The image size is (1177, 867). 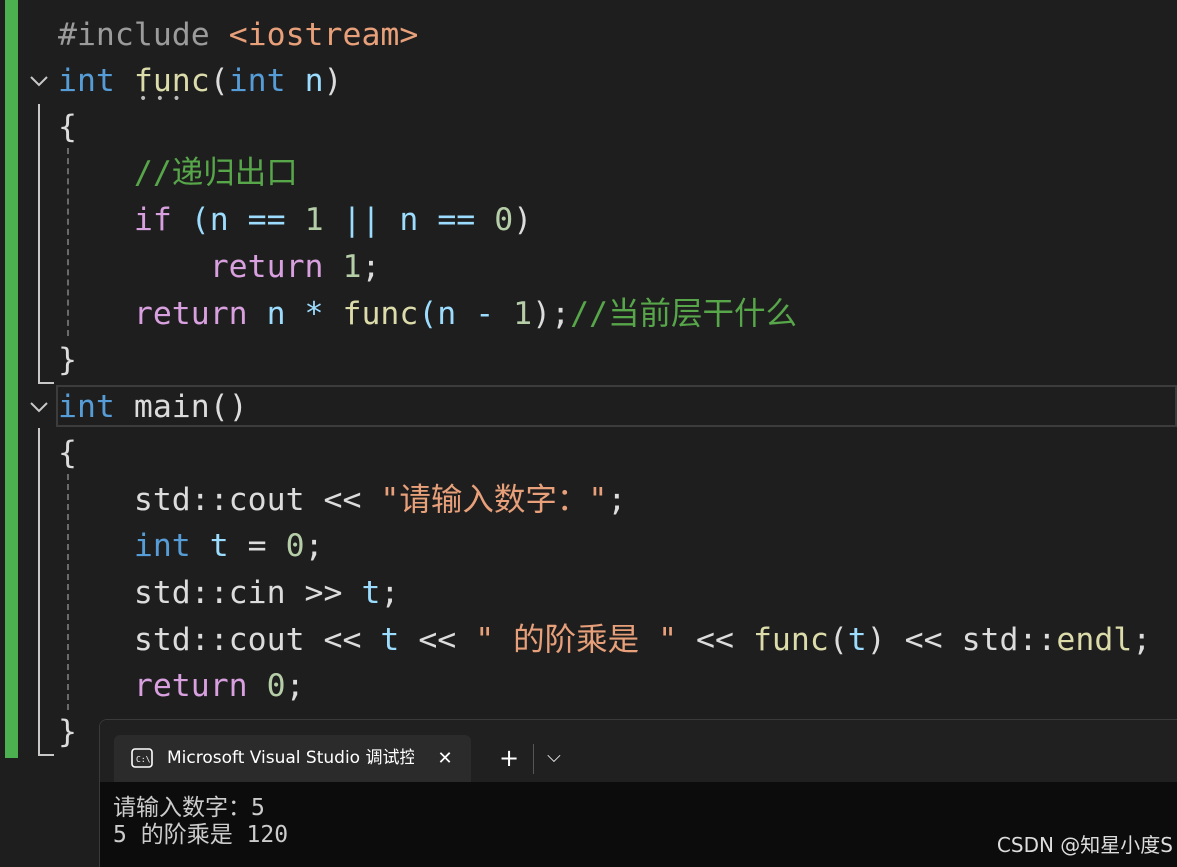 What do you see at coordinates (295, 314) in the screenshot?
I see `code-token: n *` at bounding box center [295, 314].